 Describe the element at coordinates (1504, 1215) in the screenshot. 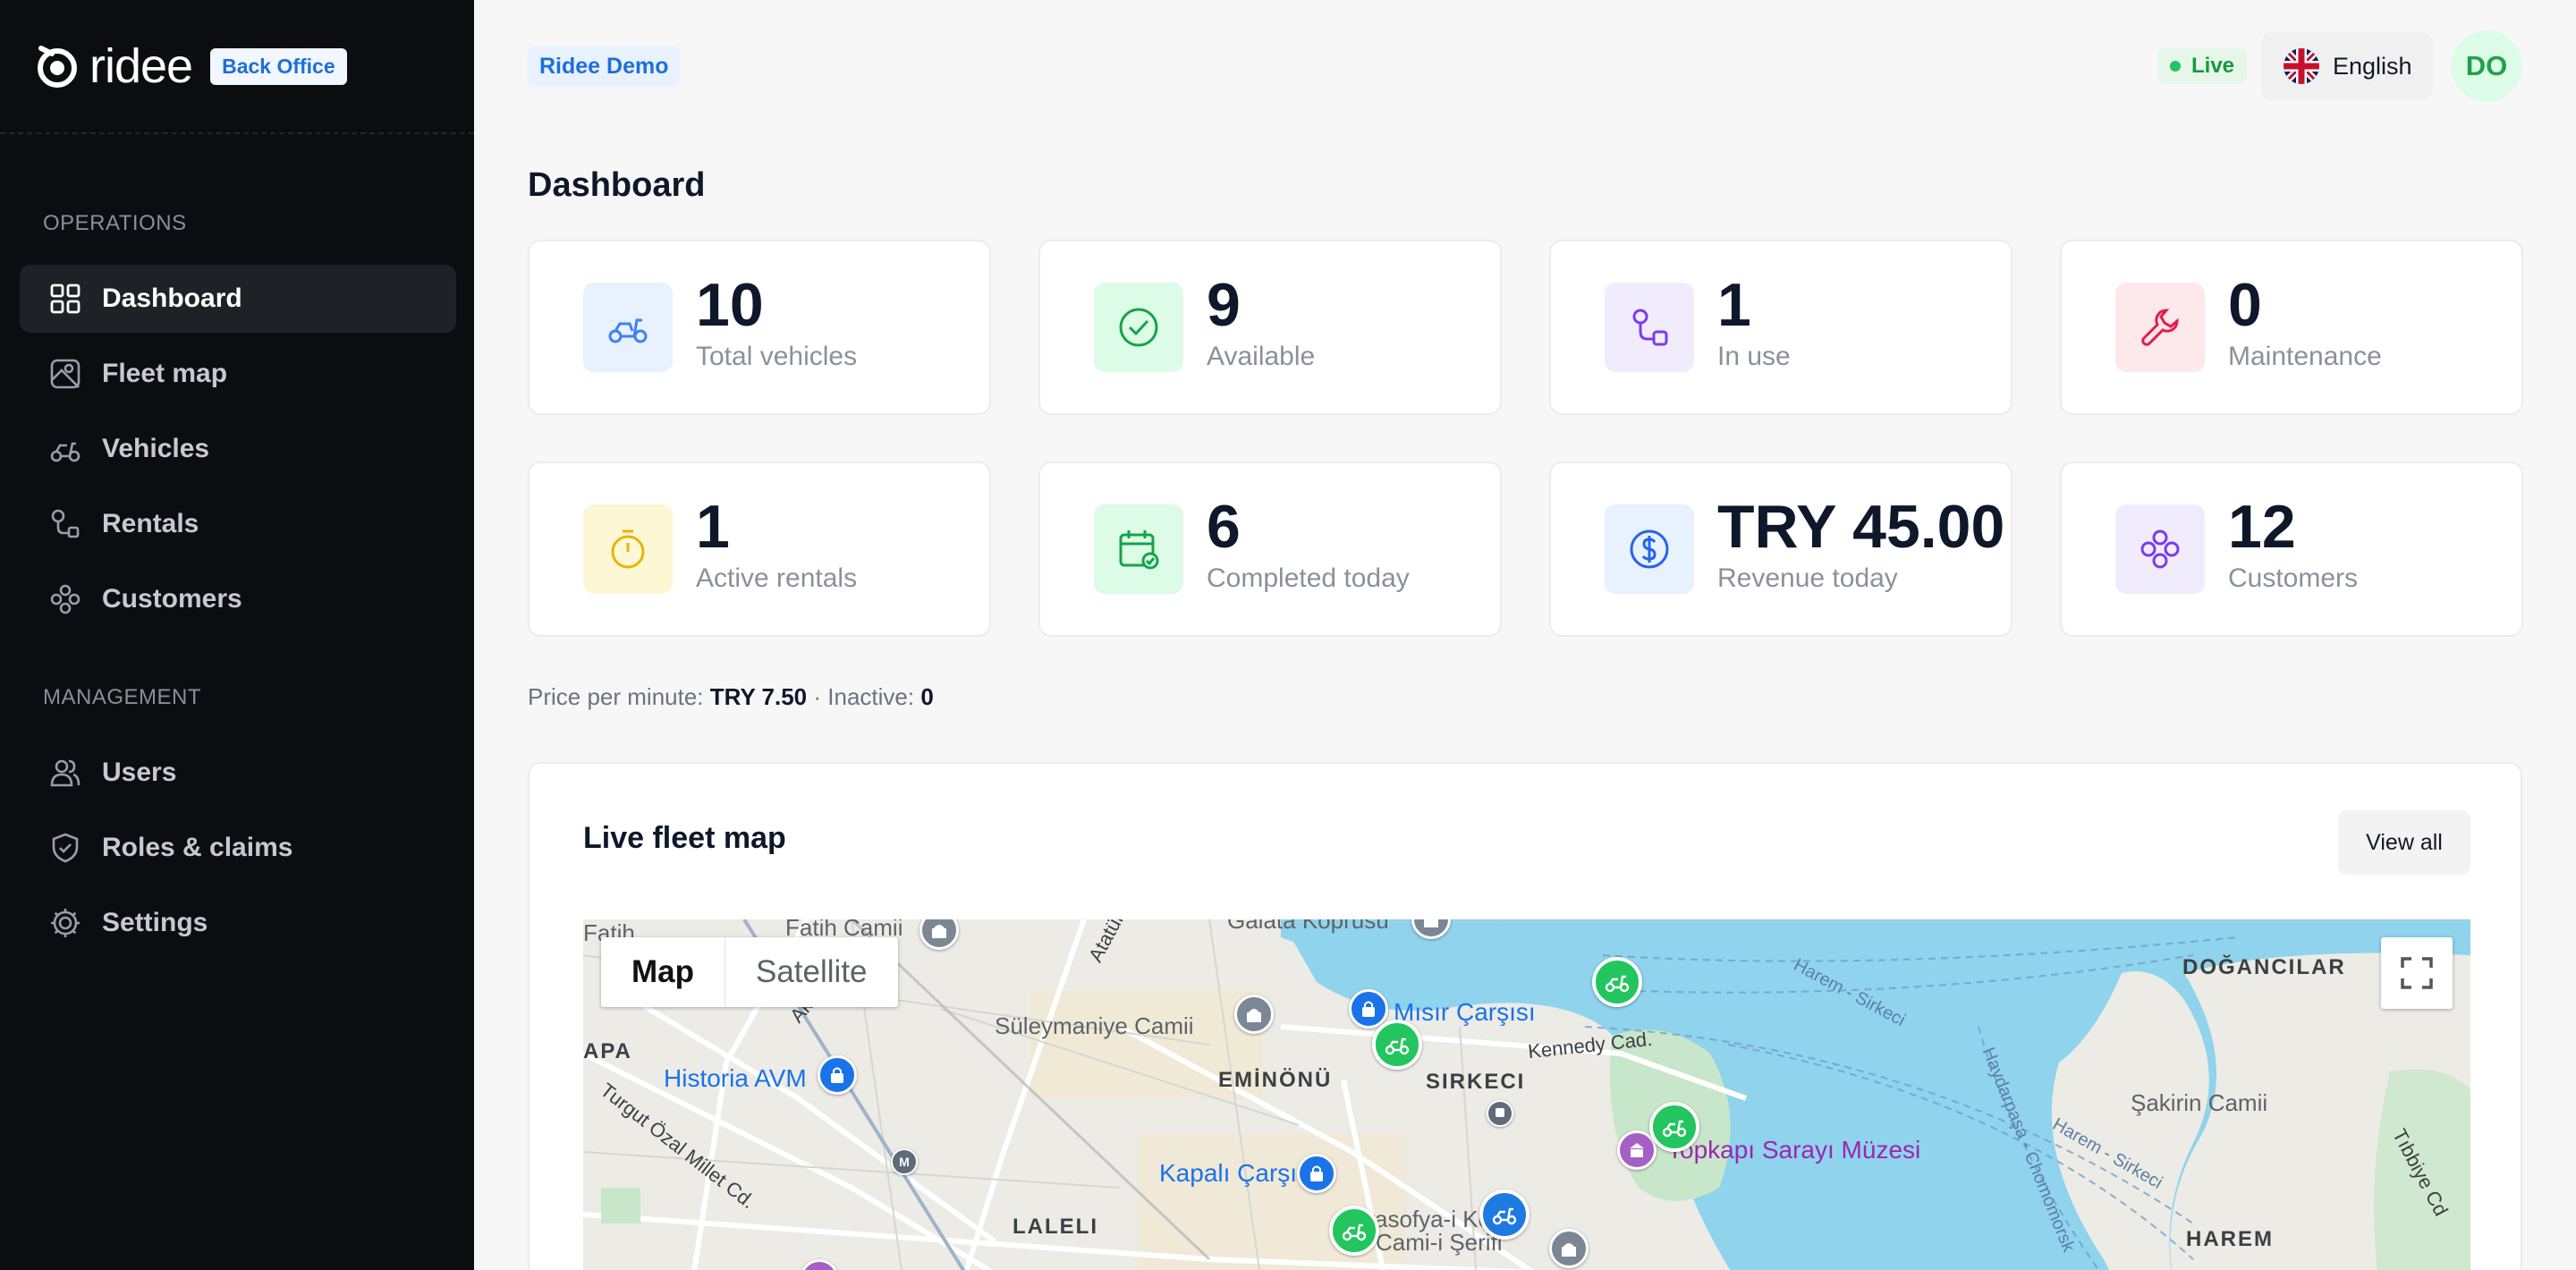

I see `vehicle-in-use-marker-icon` at that location.